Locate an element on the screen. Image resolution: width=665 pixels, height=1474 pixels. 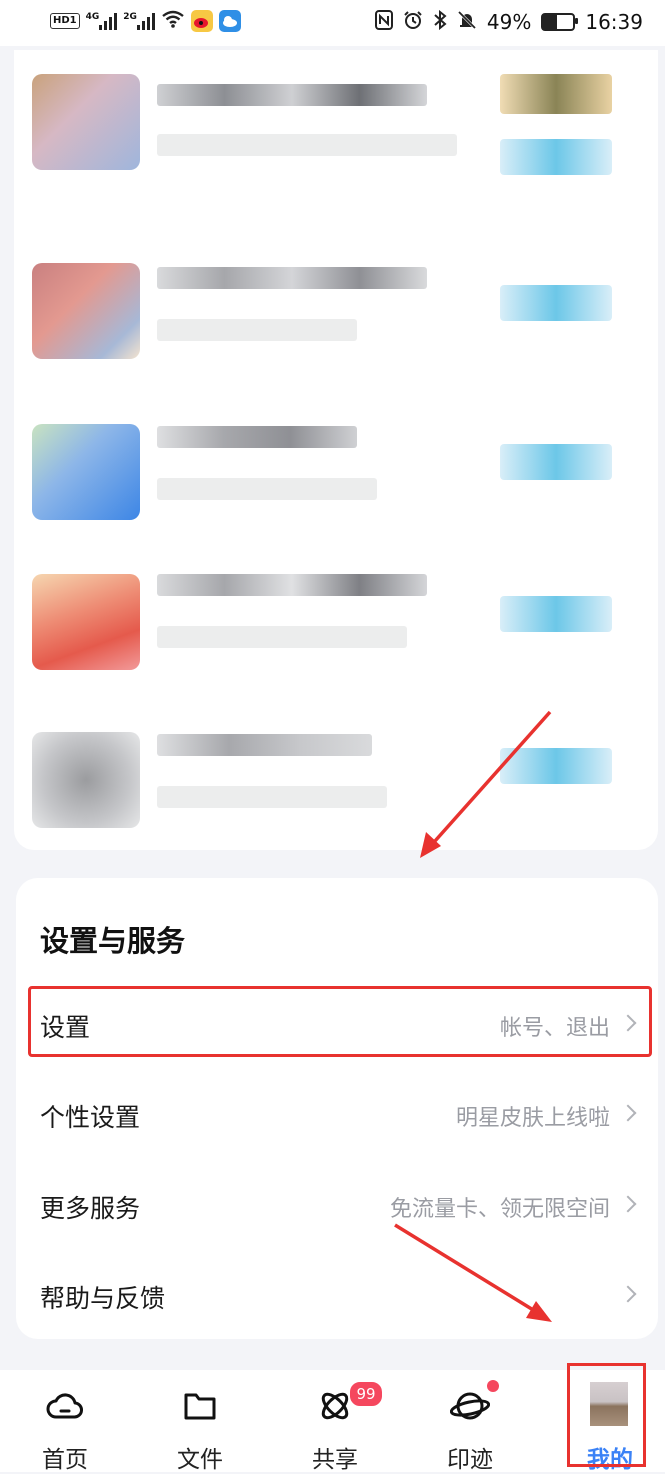
tab-label: 首页 is located at coordinates (65, 1460).